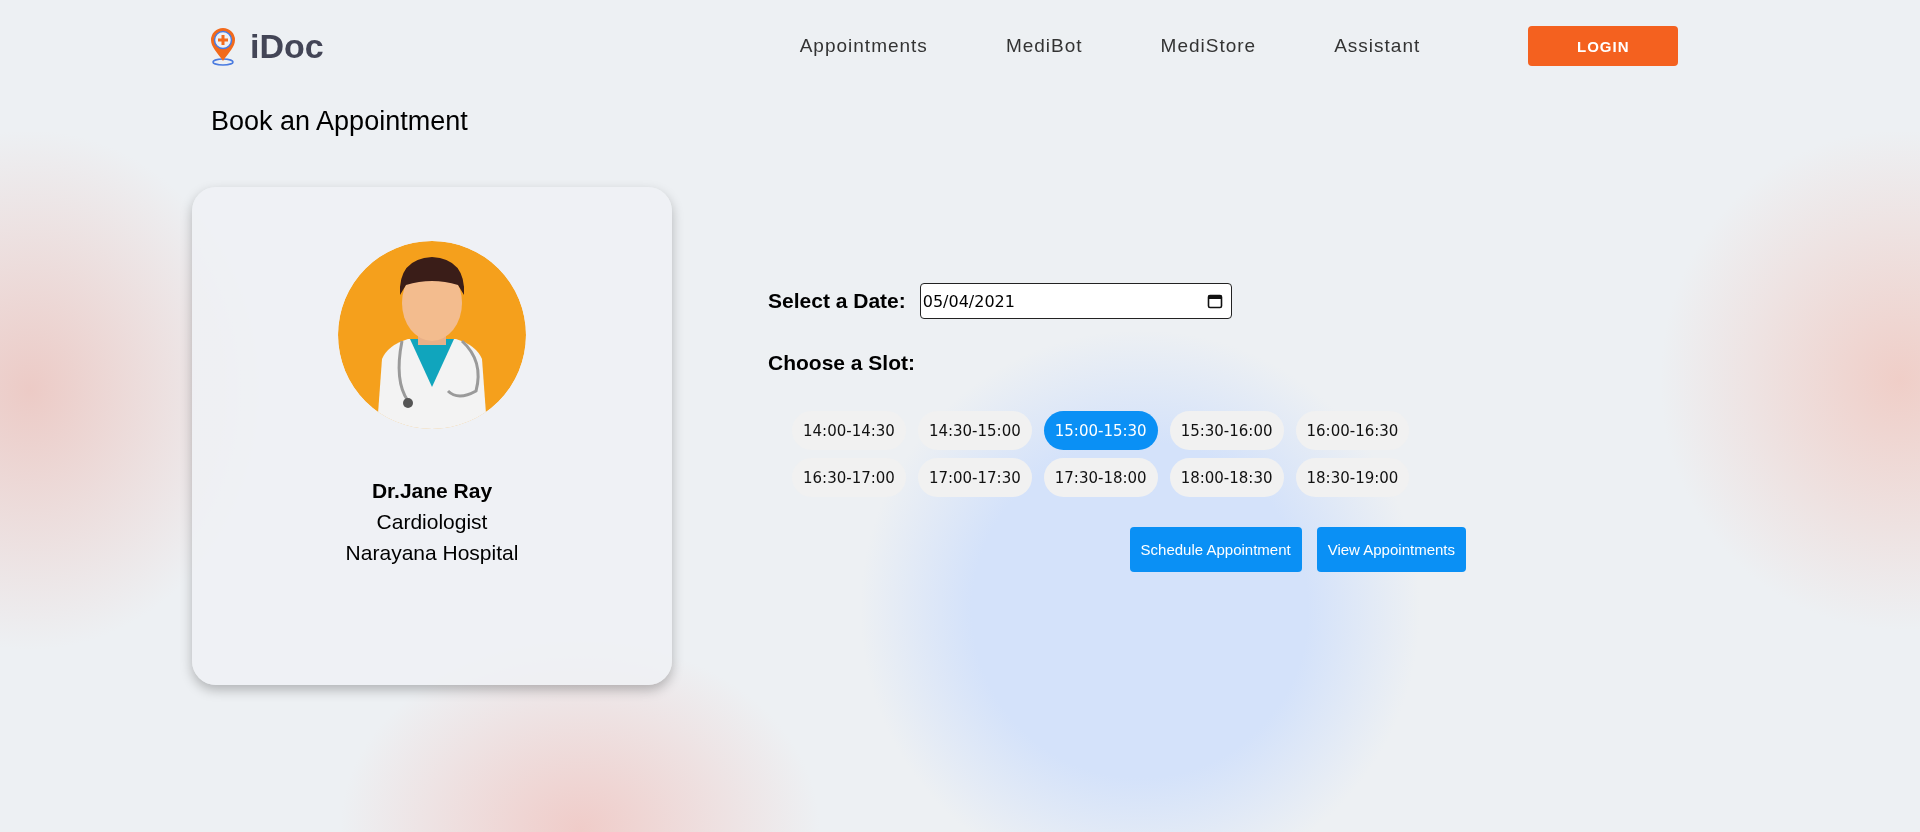 Image resolution: width=1920 pixels, height=832 pixels. Describe the element at coordinates (432, 491) in the screenshot. I see `doctor-name: Dr.Jane Ray` at that location.